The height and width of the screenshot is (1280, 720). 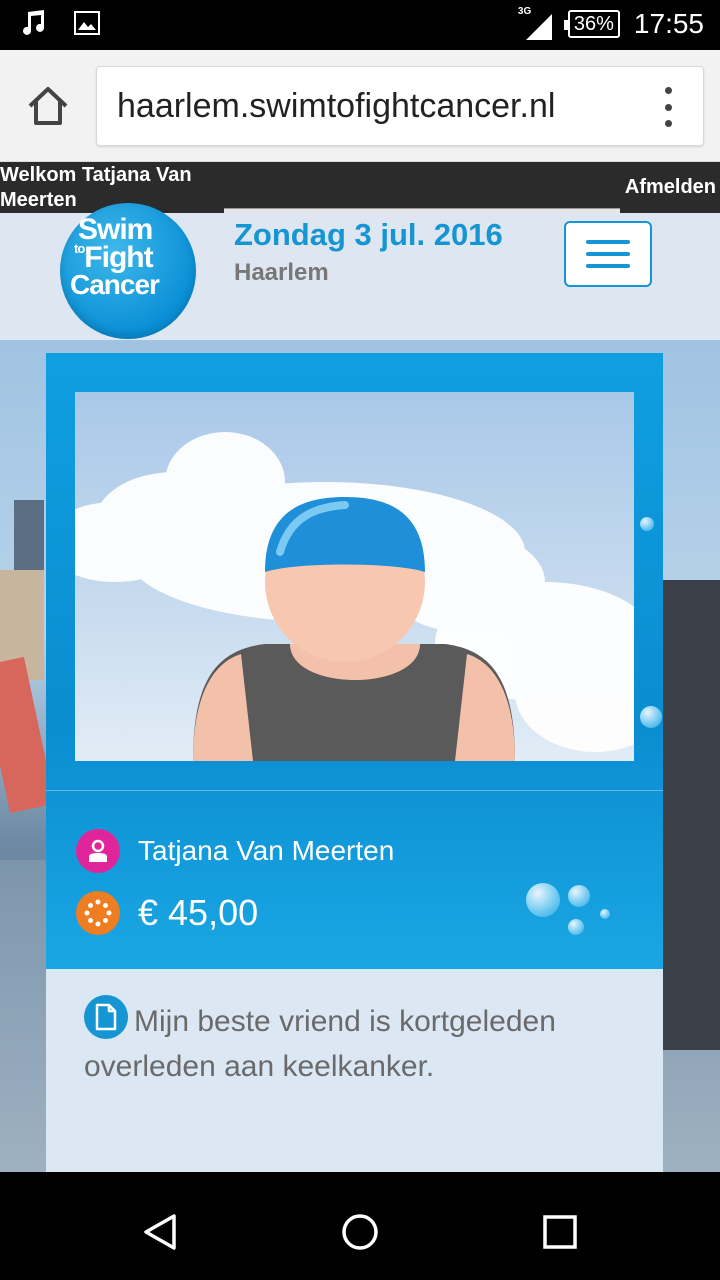 What do you see at coordinates (608, 242) in the screenshot?
I see `hamburger-icon` at bounding box center [608, 242].